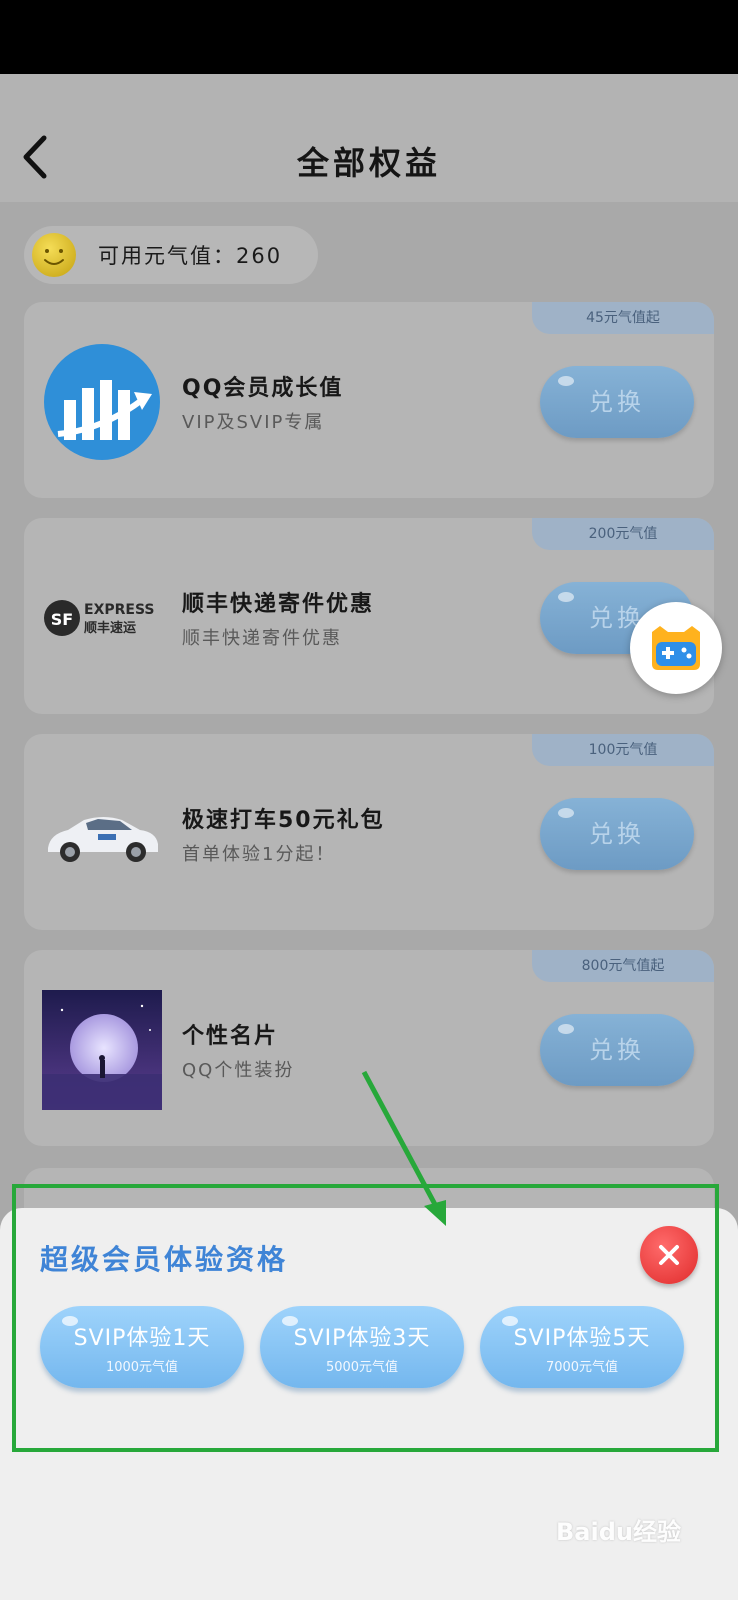 The width and height of the screenshot is (738, 1600). What do you see at coordinates (368, 163) in the screenshot?
I see `page-title: 全部权益` at bounding box center [368, 163].